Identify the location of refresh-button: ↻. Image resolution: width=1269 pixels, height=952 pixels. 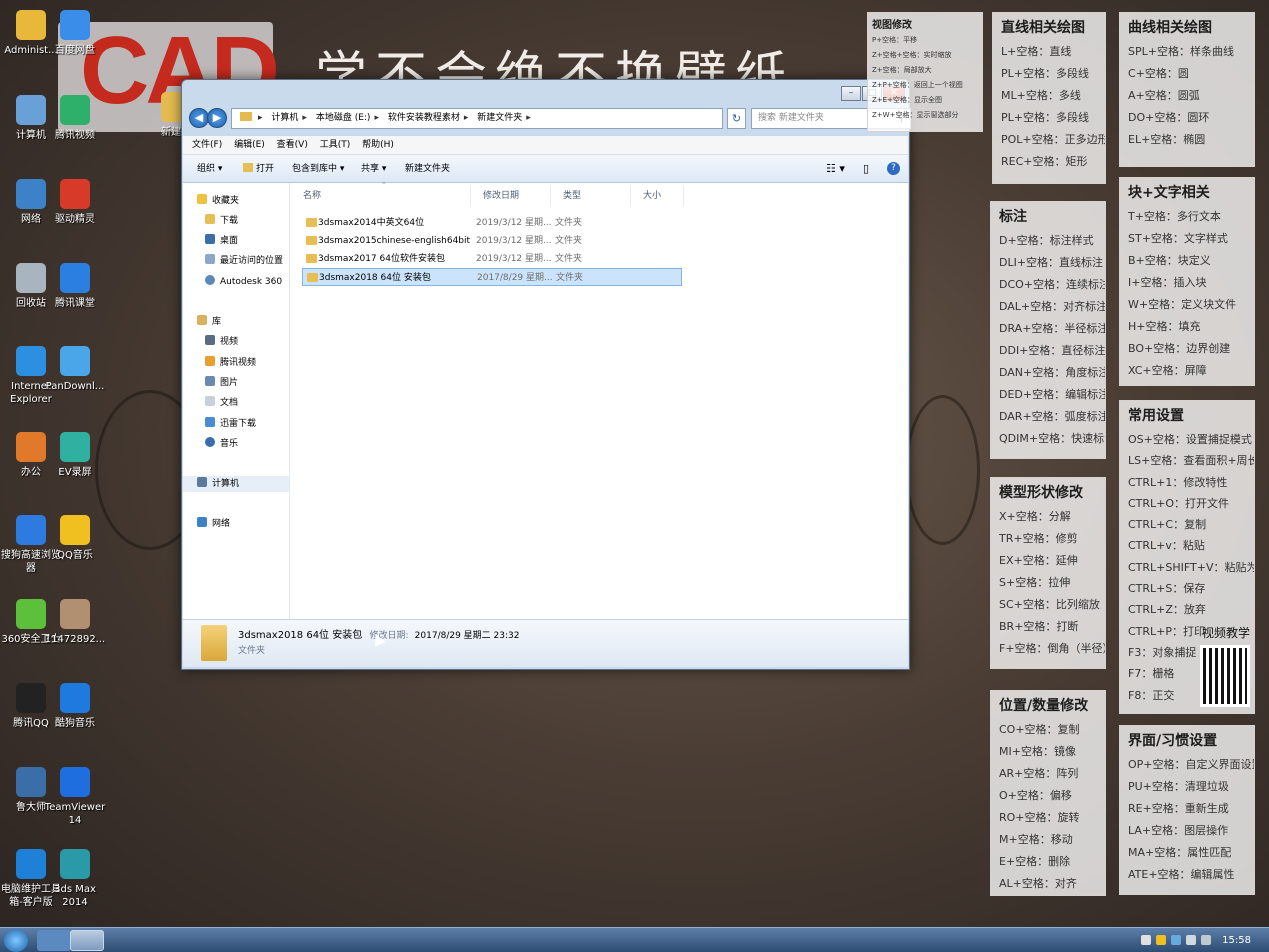
(736, 118).